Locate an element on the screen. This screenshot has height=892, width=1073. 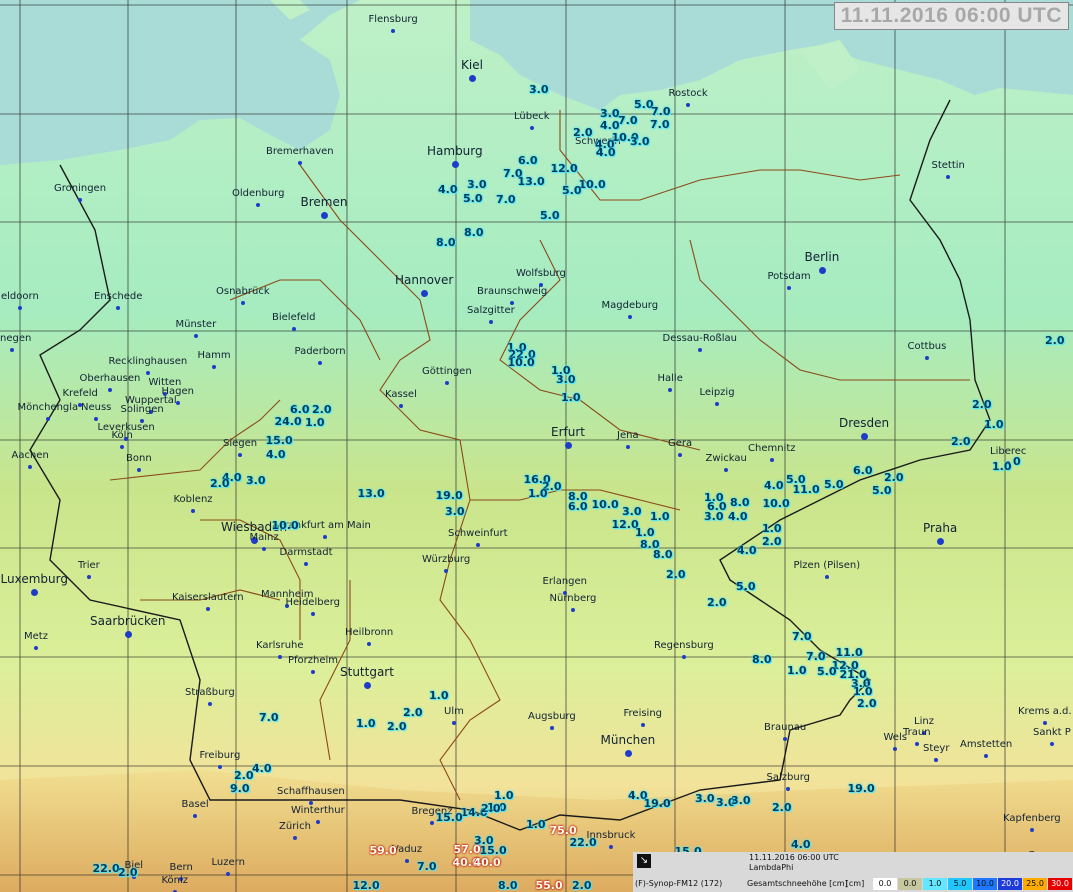
city-label: Neuss is located at coordinates (96, 407).